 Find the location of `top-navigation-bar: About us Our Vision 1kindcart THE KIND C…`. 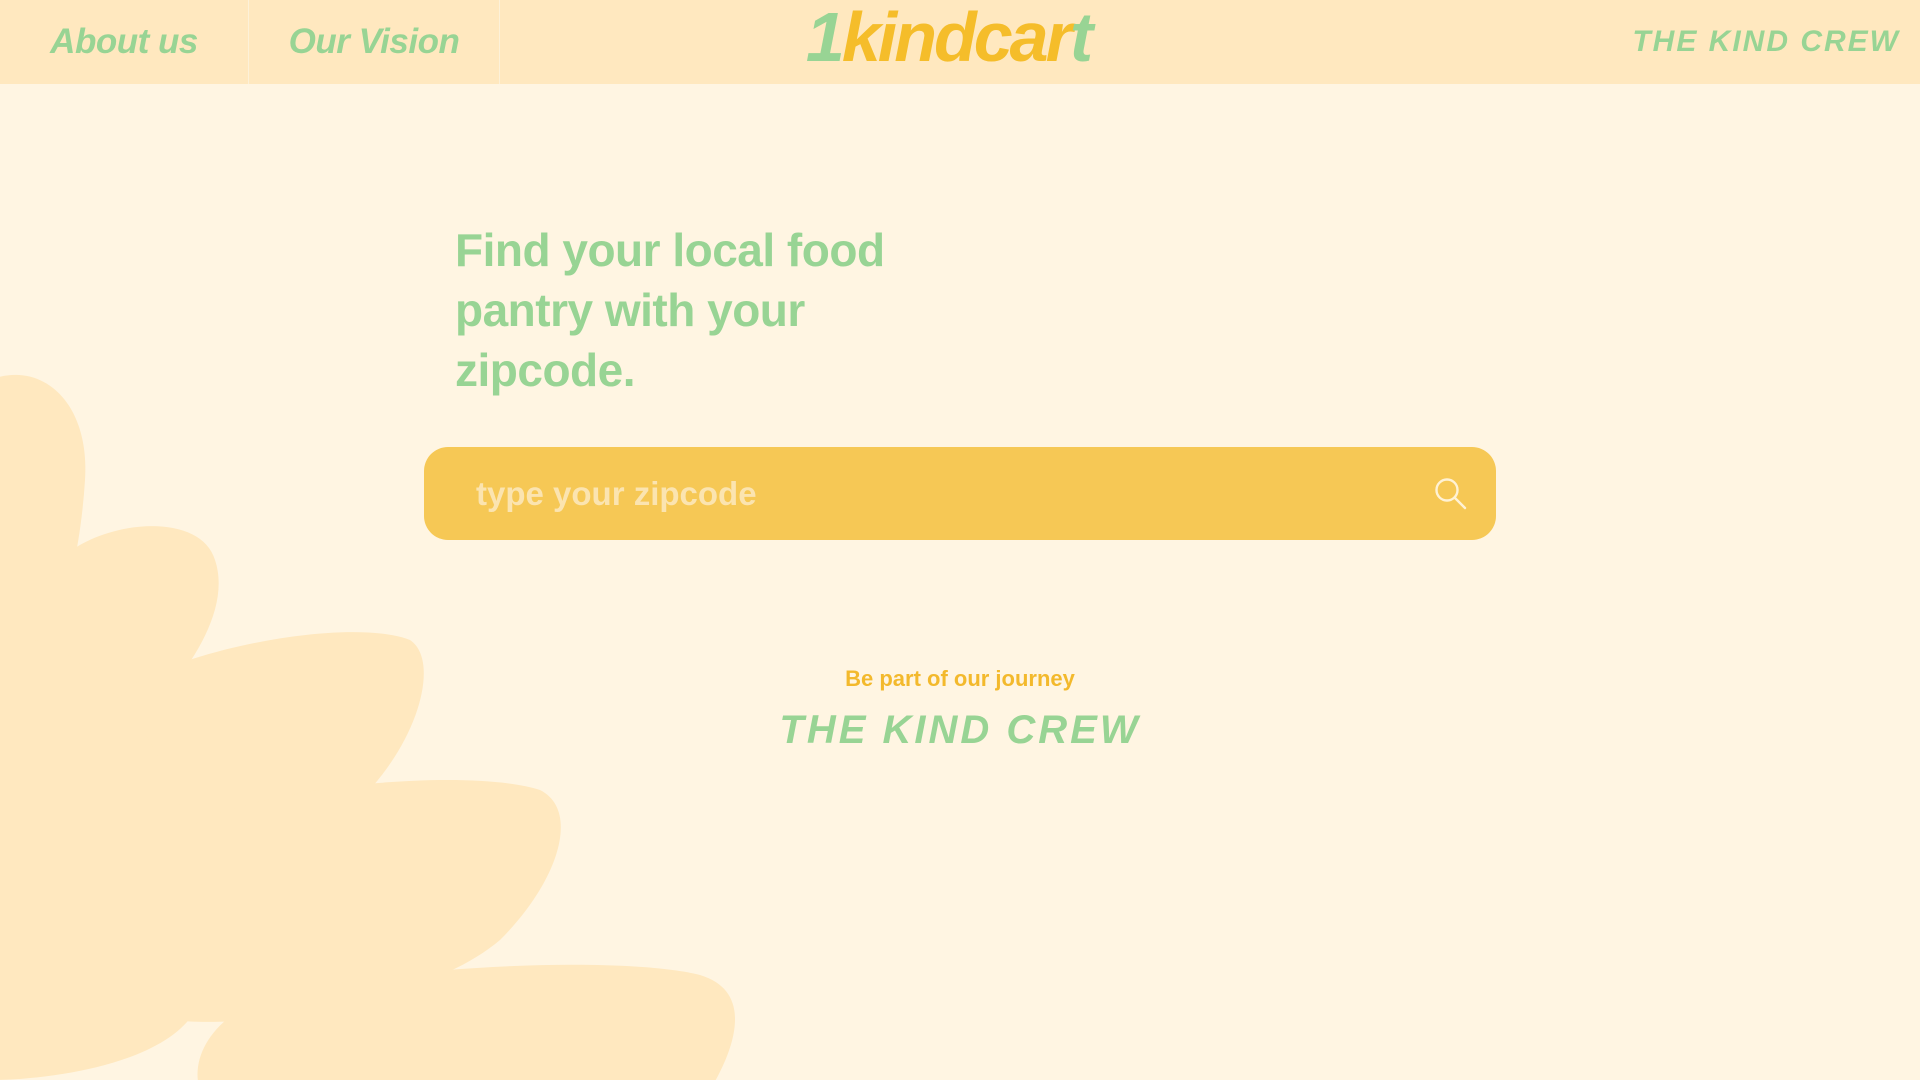

top-navigation-bar: About us Our Vision 1kindcart THE KIND C… is located at coordinates (960, 42).